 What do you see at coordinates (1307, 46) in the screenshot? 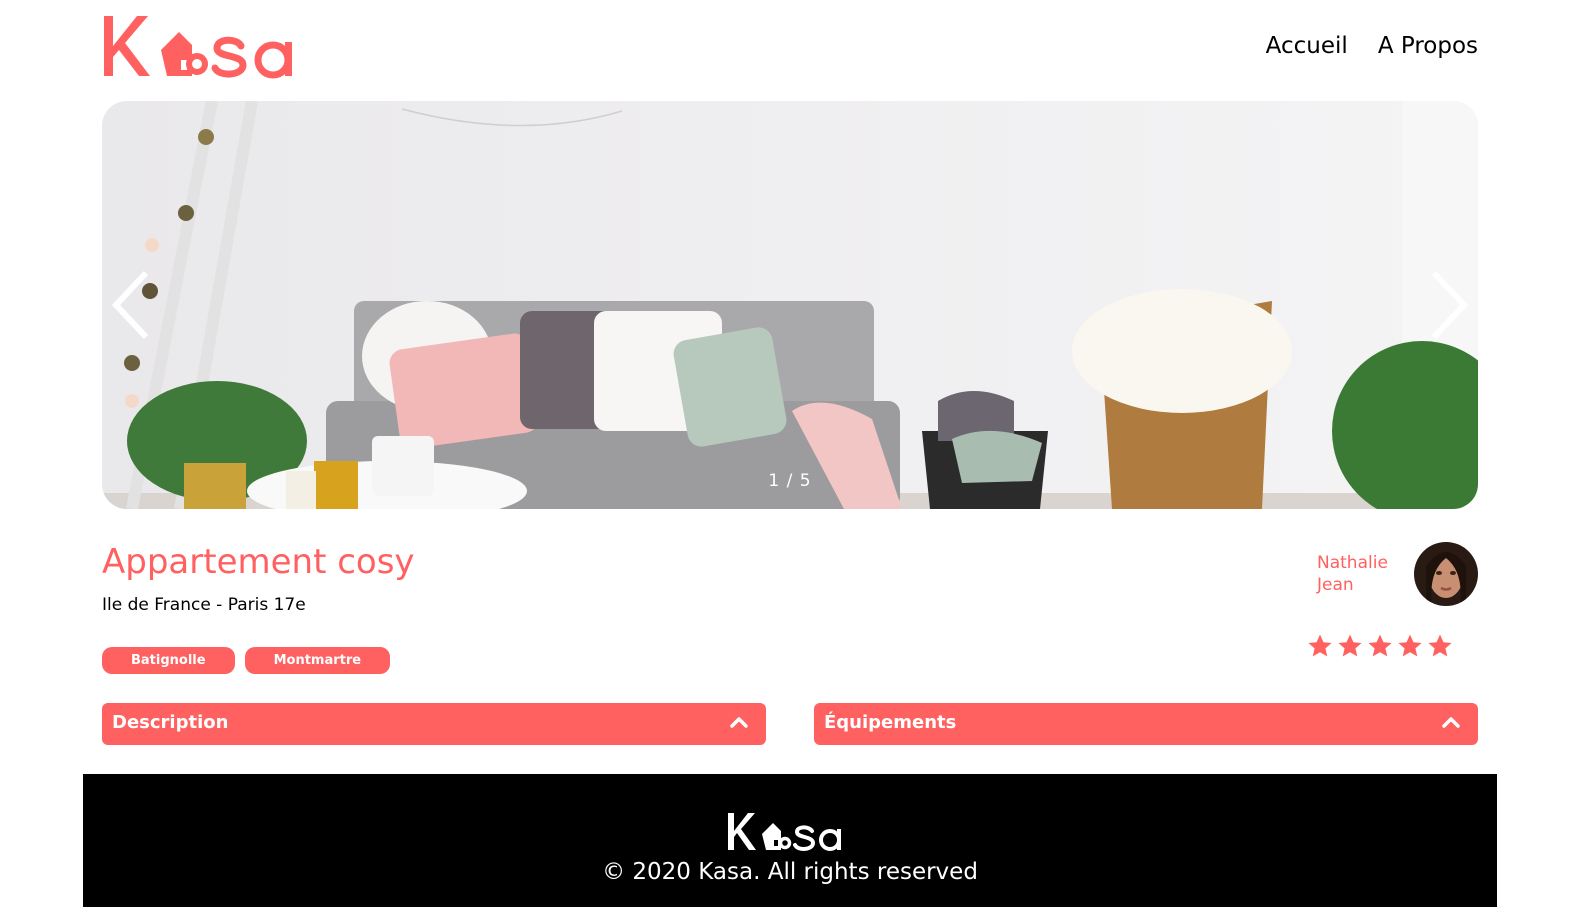
I see `nav-link-home: Accueil` at bounding box center [1307, 46].